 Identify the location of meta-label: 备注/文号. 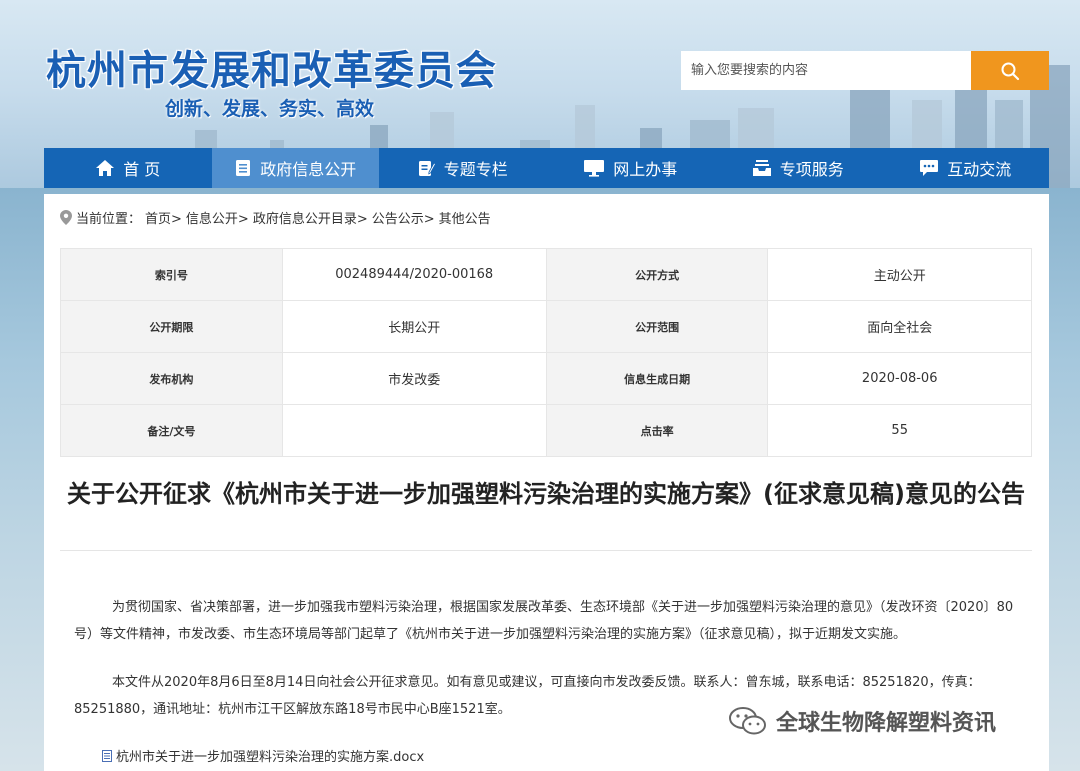
(171, 430).